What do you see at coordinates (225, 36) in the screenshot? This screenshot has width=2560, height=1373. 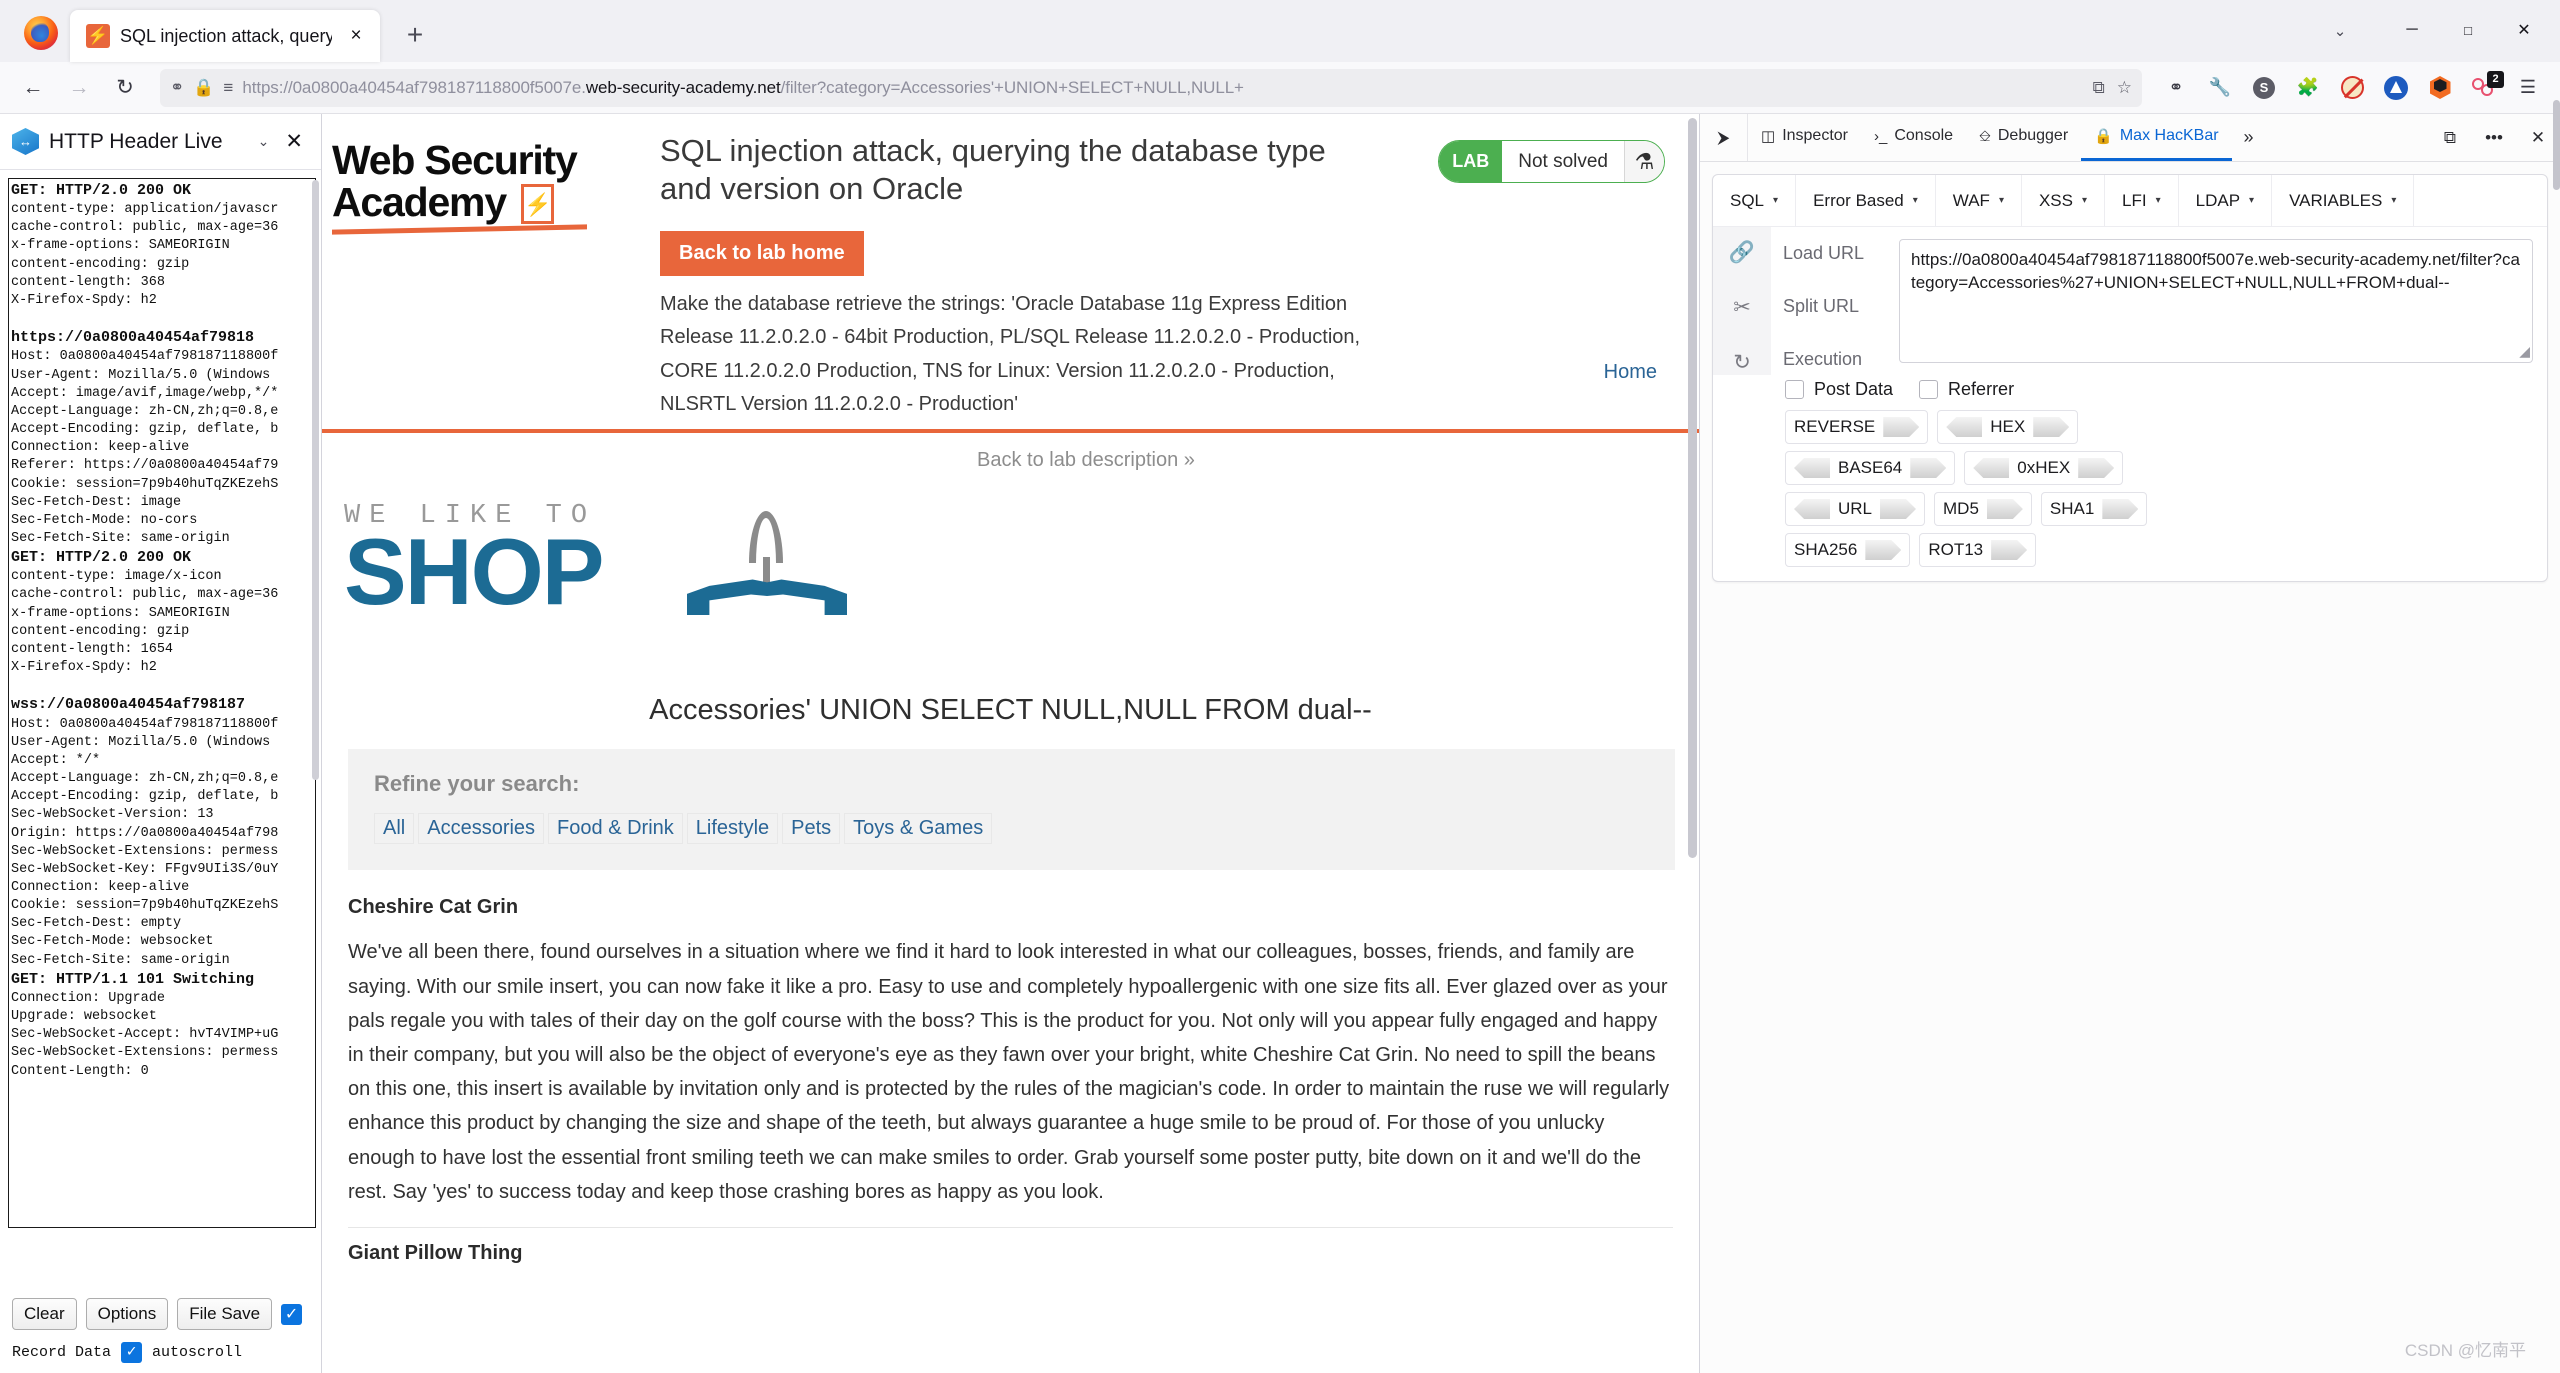 I see `browser-tab: SQL injection attack, querying ×` at bounding box center [225, 36].